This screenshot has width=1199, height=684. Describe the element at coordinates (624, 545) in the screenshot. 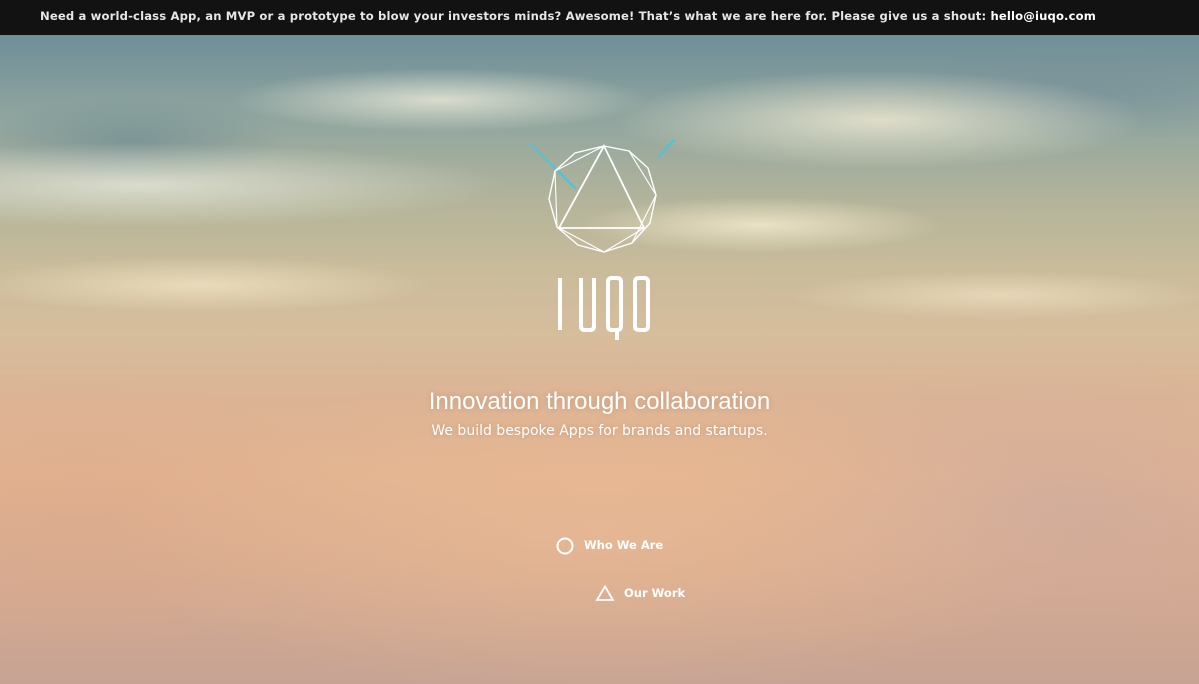

I see `who-we-are-label: Who We Are` at that location.